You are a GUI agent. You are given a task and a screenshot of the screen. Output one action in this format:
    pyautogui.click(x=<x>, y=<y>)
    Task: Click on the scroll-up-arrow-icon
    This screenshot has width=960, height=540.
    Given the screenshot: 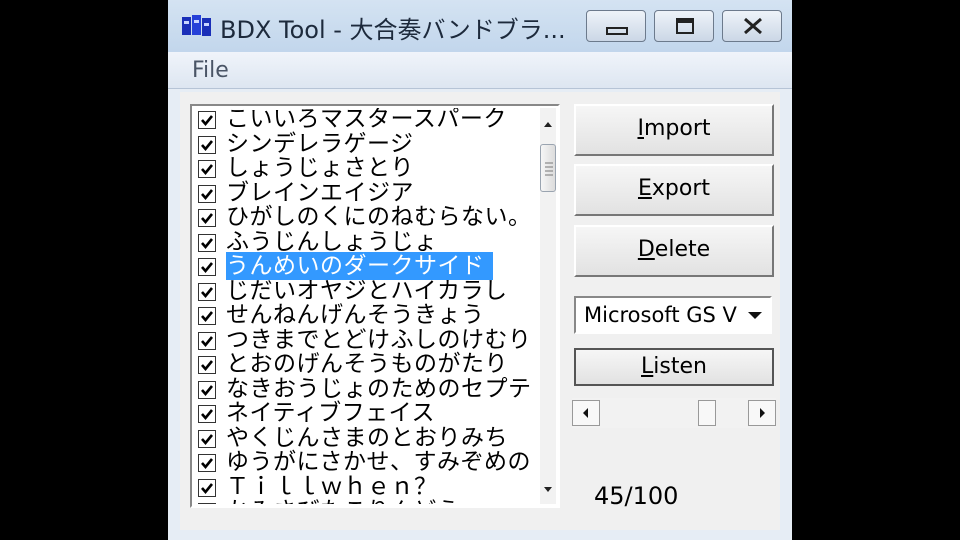 What is the action you would take?
    pyautogui.click(x=548, y=124)
    